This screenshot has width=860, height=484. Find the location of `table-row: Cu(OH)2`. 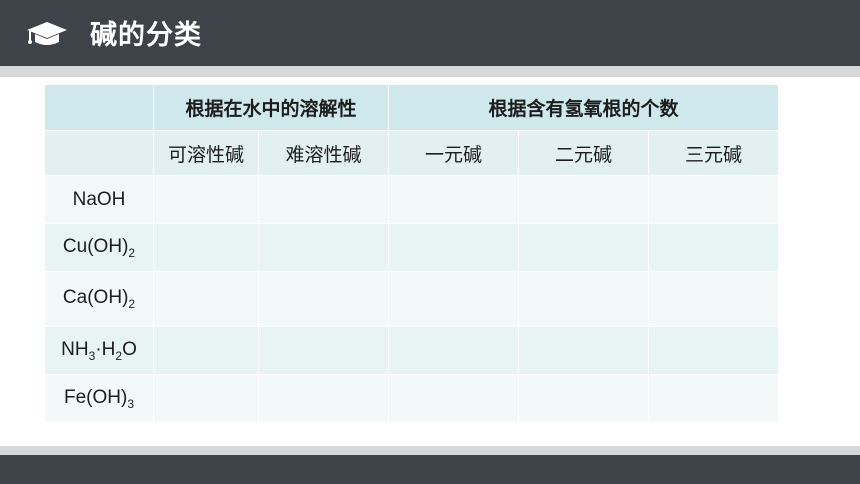

table-row: Cu(OH)2 is located at coordinates (412, 247).